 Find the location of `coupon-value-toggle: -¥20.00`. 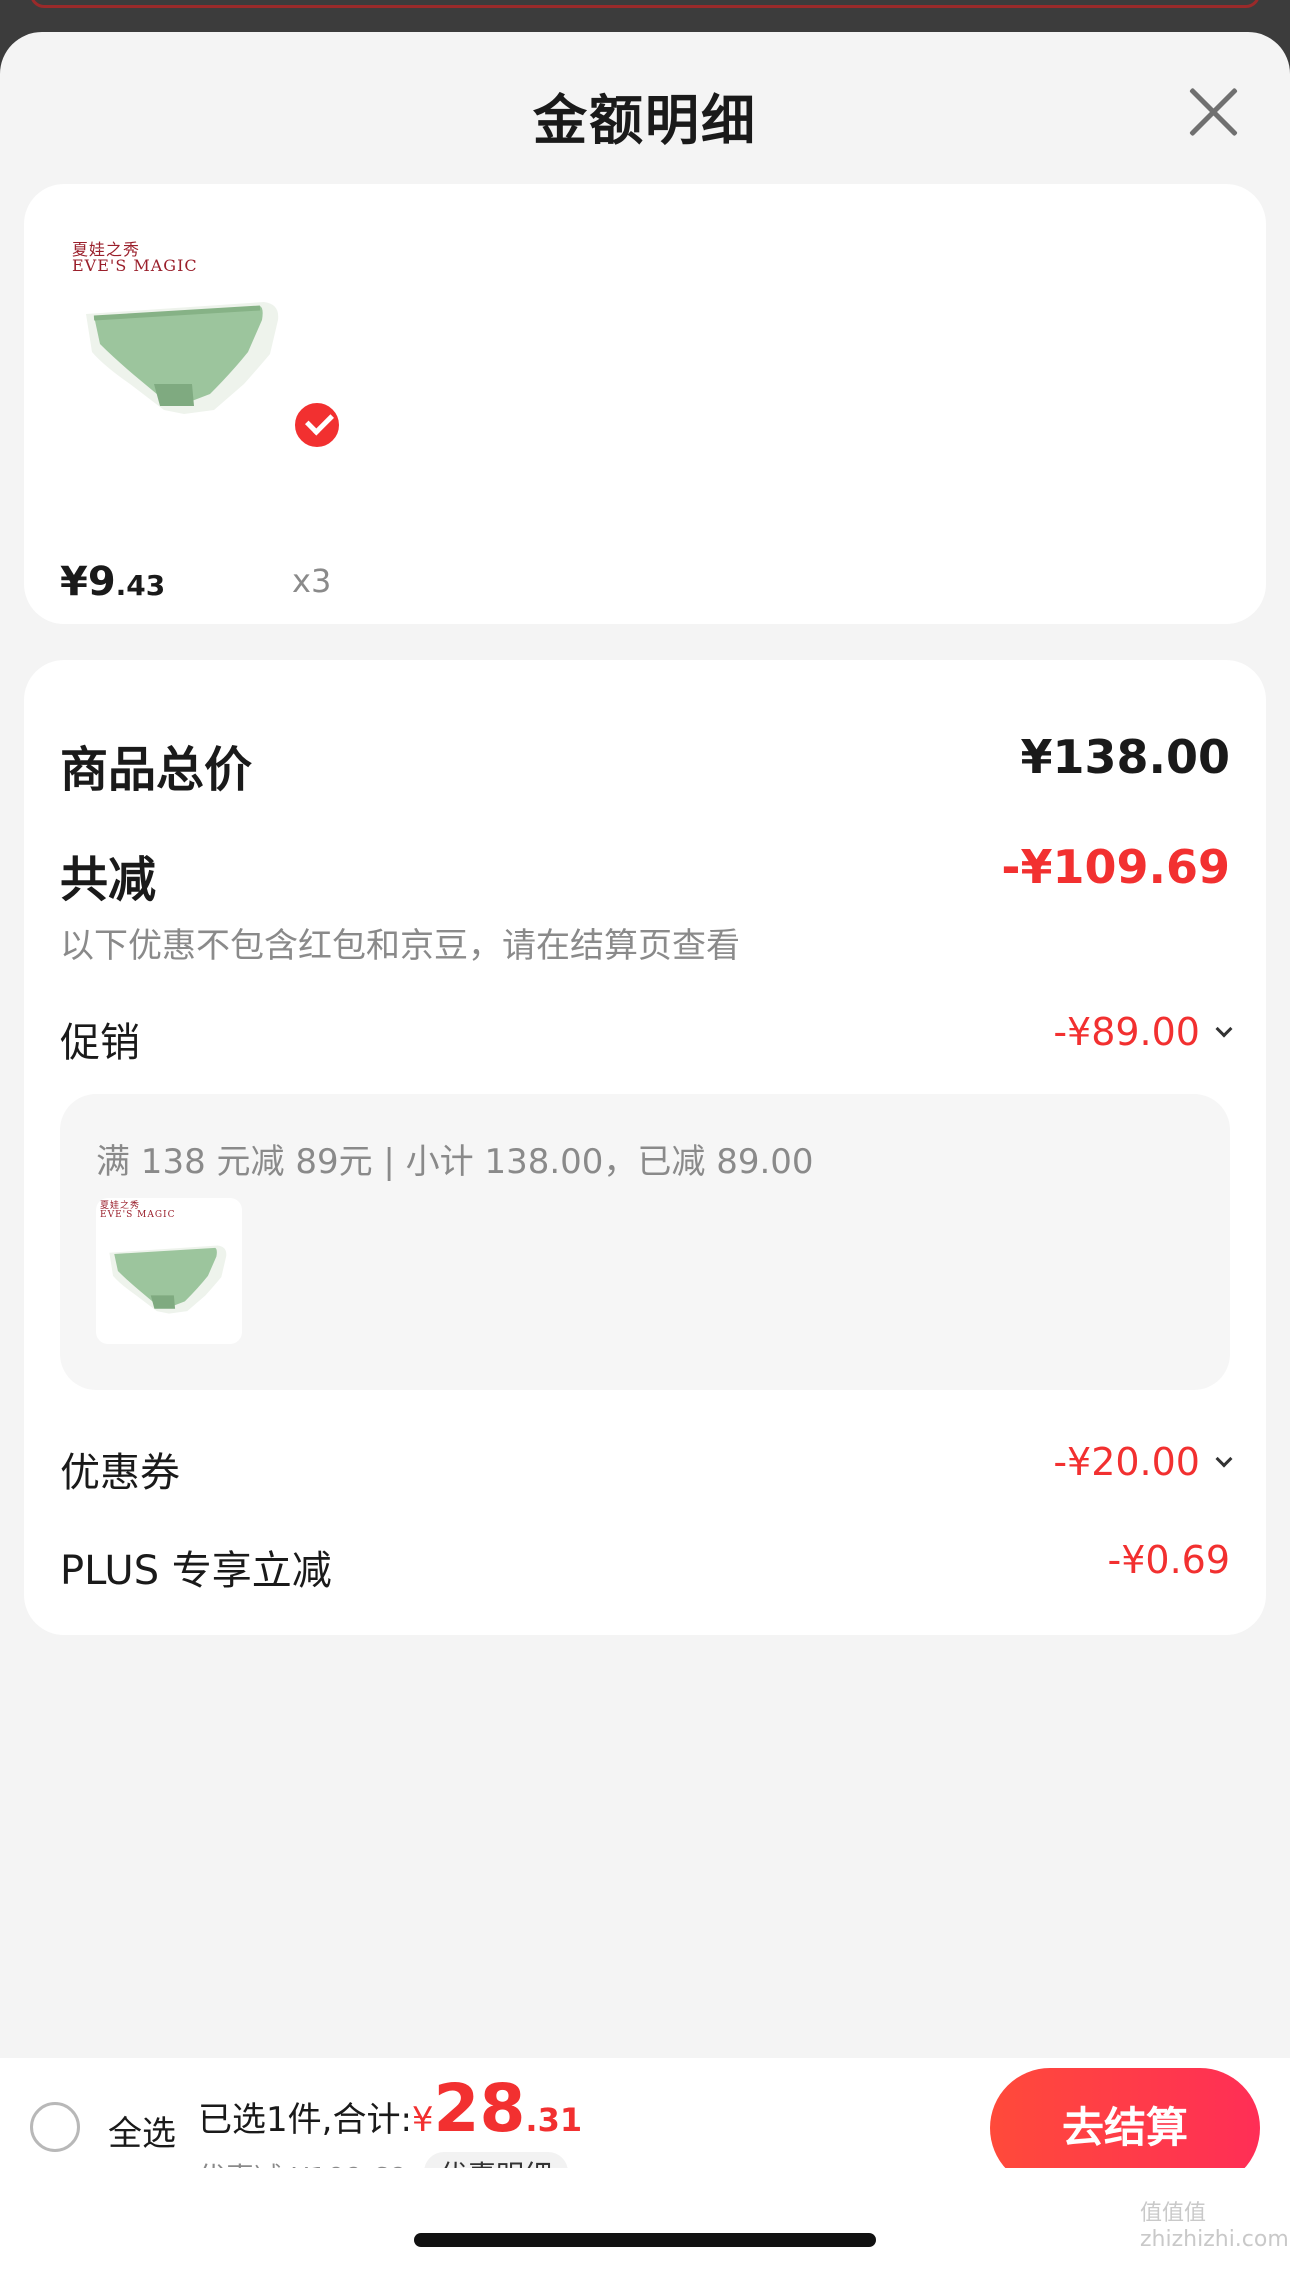

coupon-value-toggle: -¥20.00 is located at coordinates (1143, 1462).